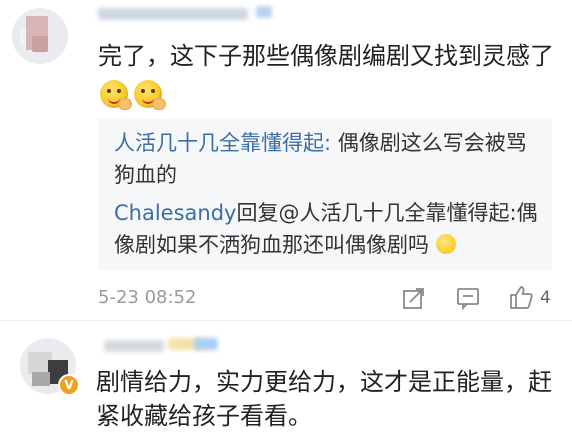 This screenshot has height=445, width=572. I want to click on reply-text: 偶像剧这么写会被骂, so click(429, 143).